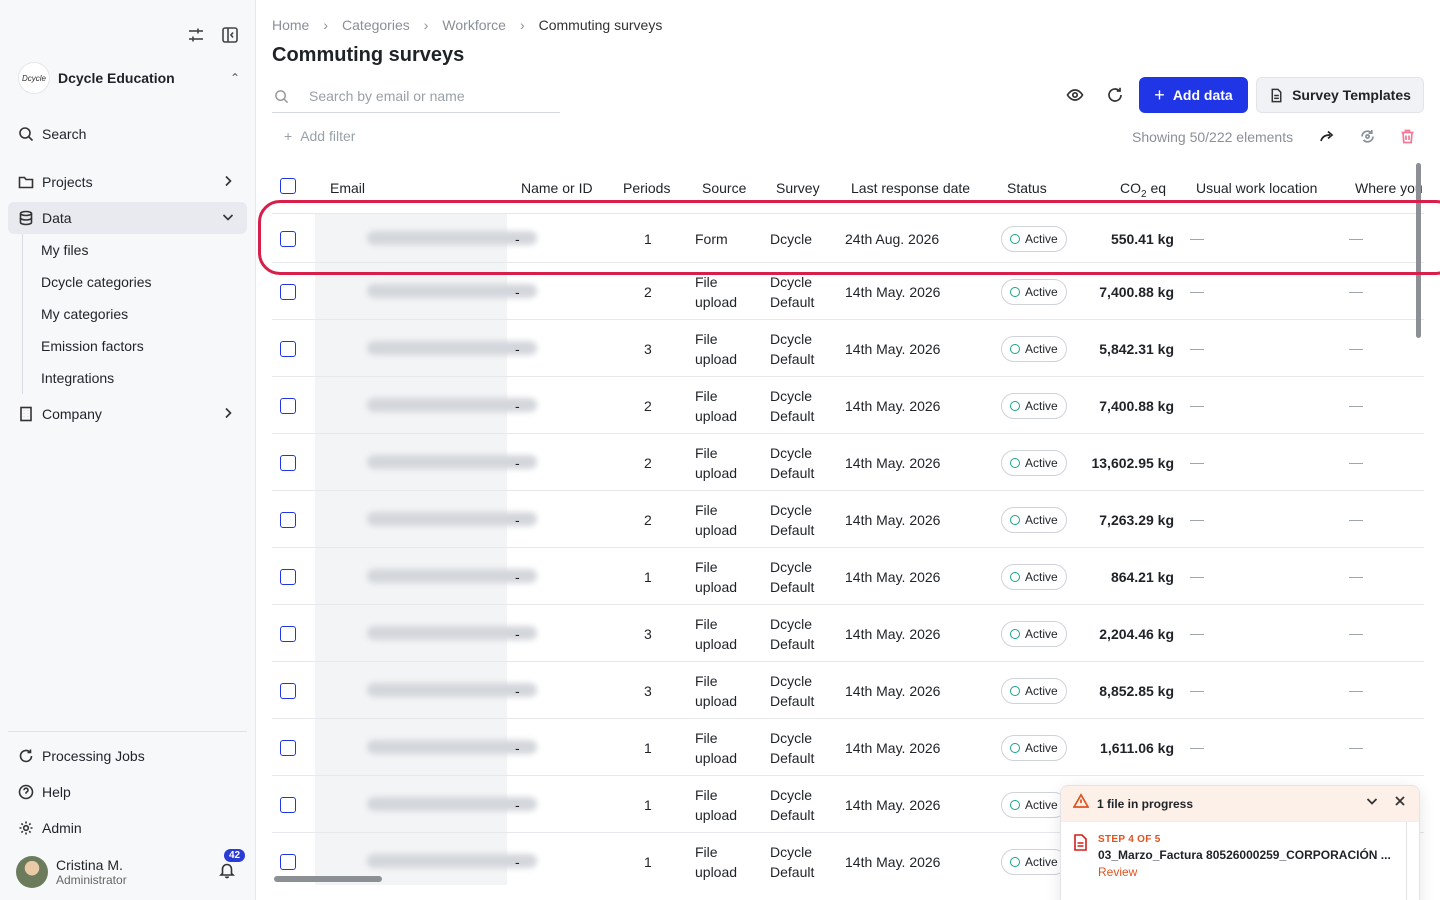  Describe the element at coordinates (26, 414) in the screenshot. I see `building-icon` at that location.